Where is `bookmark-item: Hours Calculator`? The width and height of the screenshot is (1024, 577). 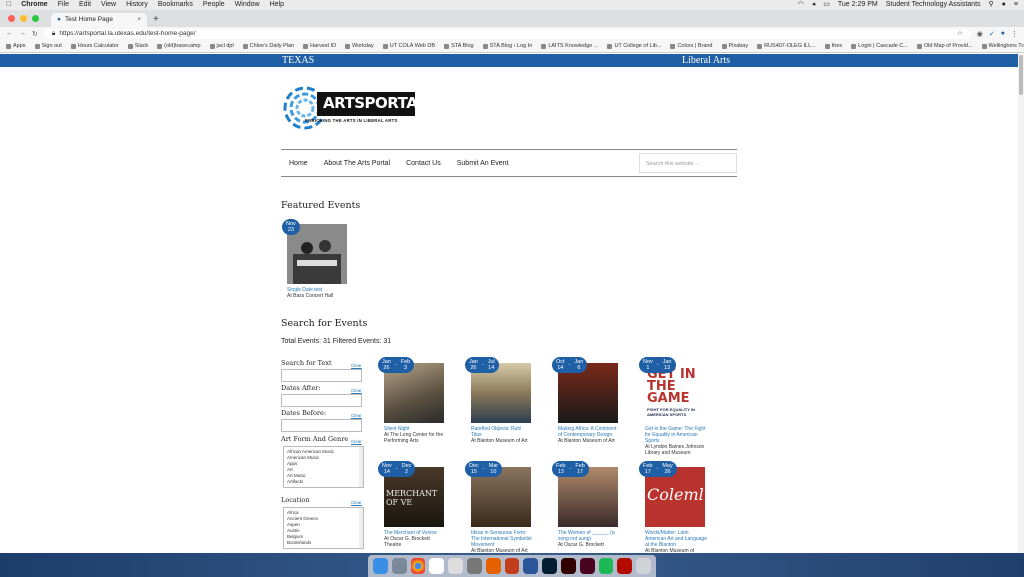
bookmark-item: Hours Calculator is located at coordinates (94, 46).